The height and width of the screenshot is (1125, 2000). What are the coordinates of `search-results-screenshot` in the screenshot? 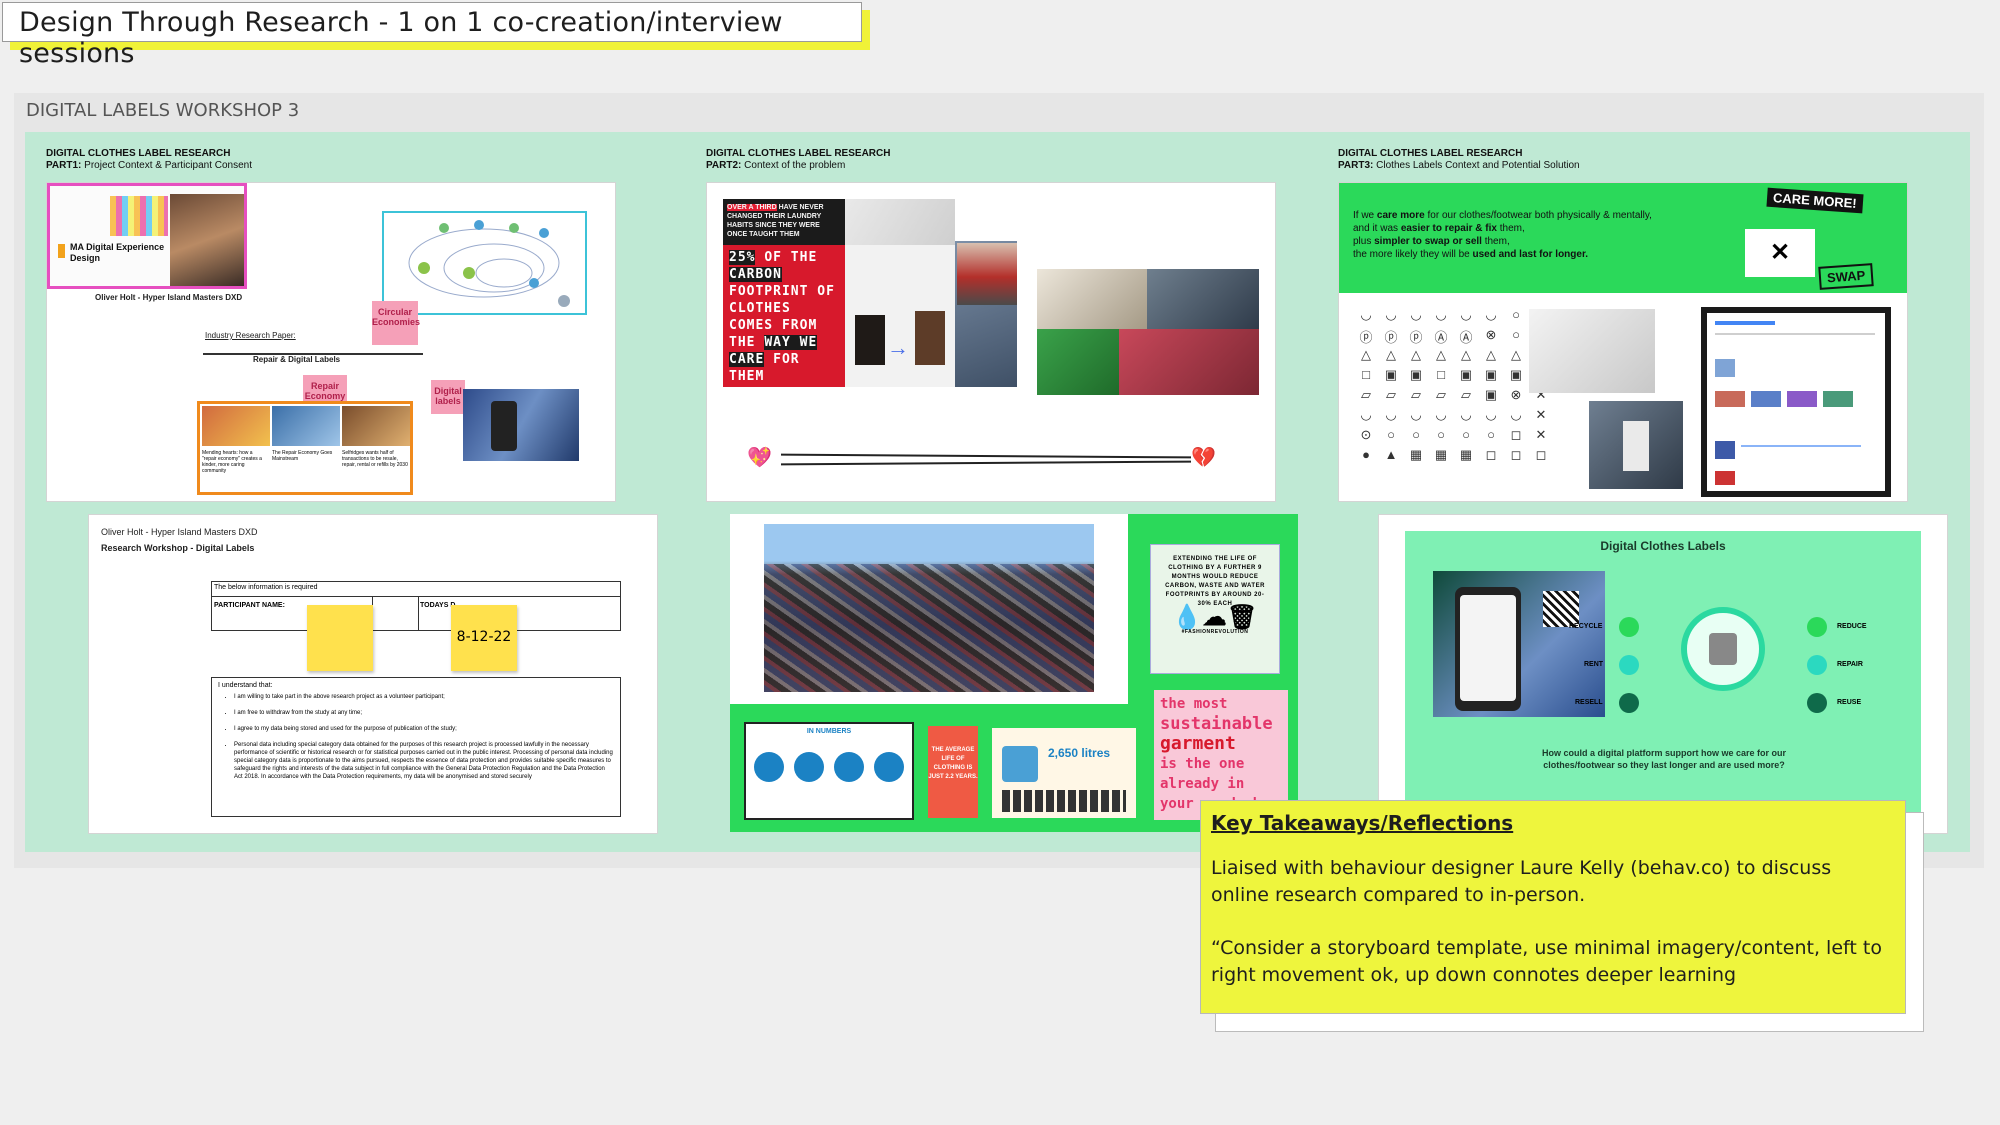 It's located at (1796, 402).